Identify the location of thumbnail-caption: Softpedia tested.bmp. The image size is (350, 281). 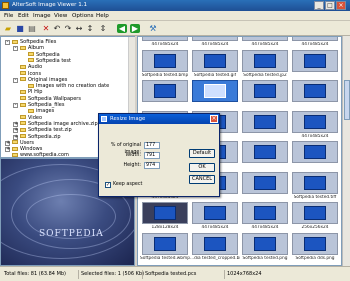
(165, 75).